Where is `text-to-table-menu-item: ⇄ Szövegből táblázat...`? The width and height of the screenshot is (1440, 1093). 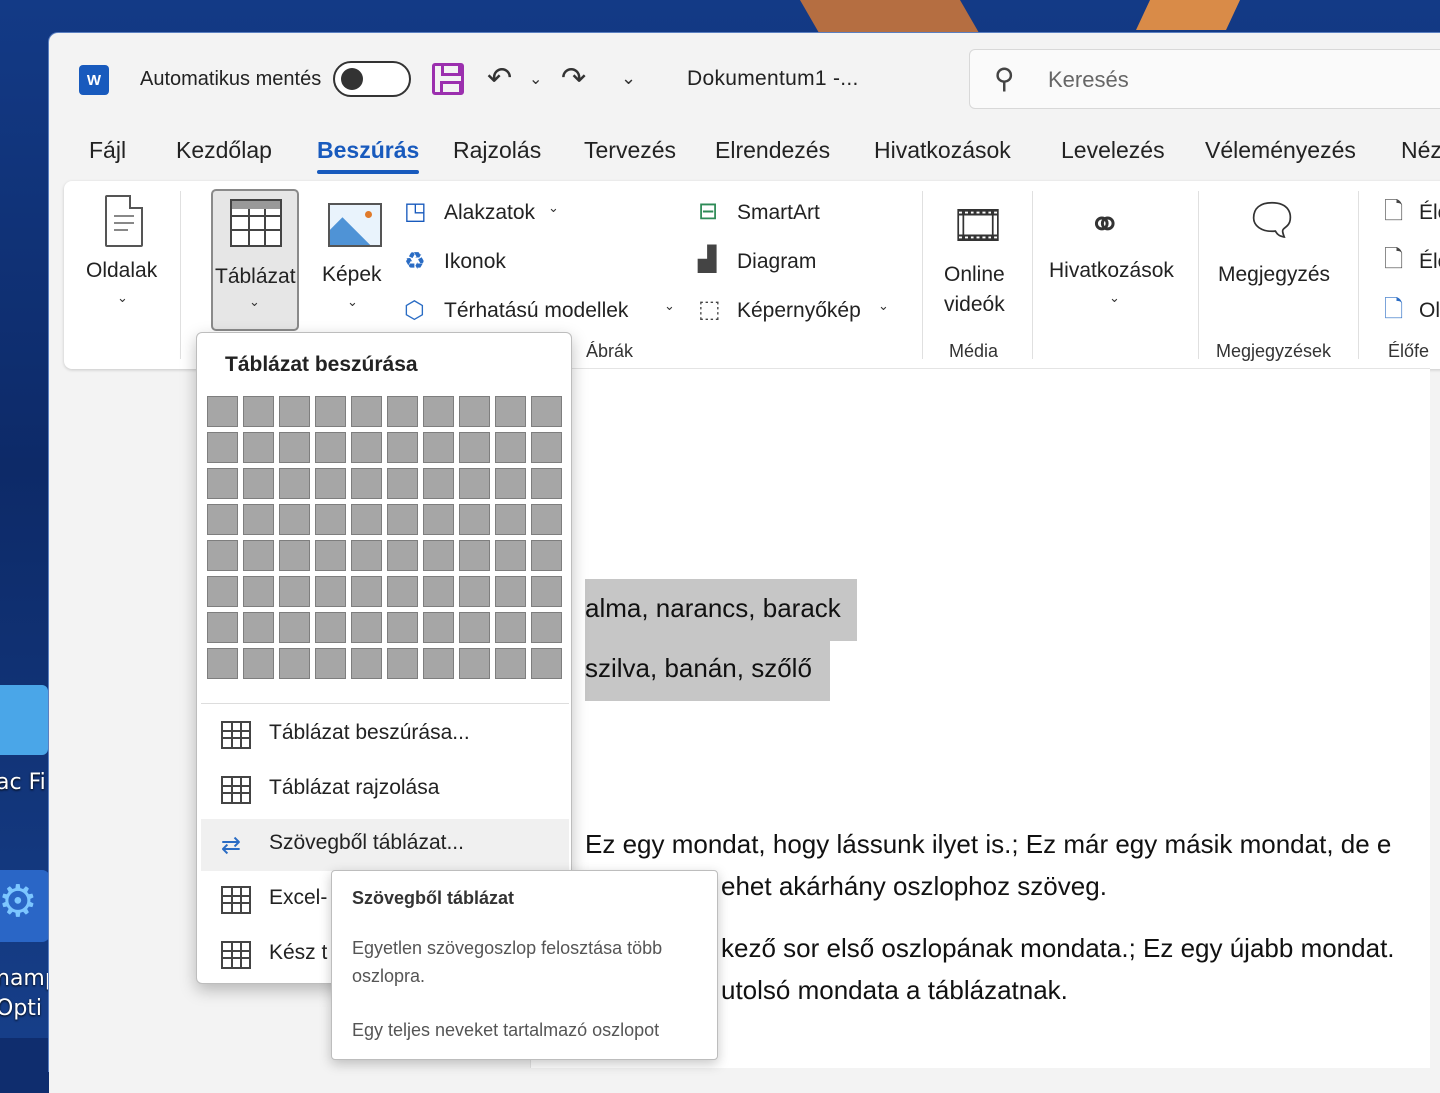
text-to-table-menu-item: ⇄ Szövegből táblázat... is located at coordinates (385, 845).